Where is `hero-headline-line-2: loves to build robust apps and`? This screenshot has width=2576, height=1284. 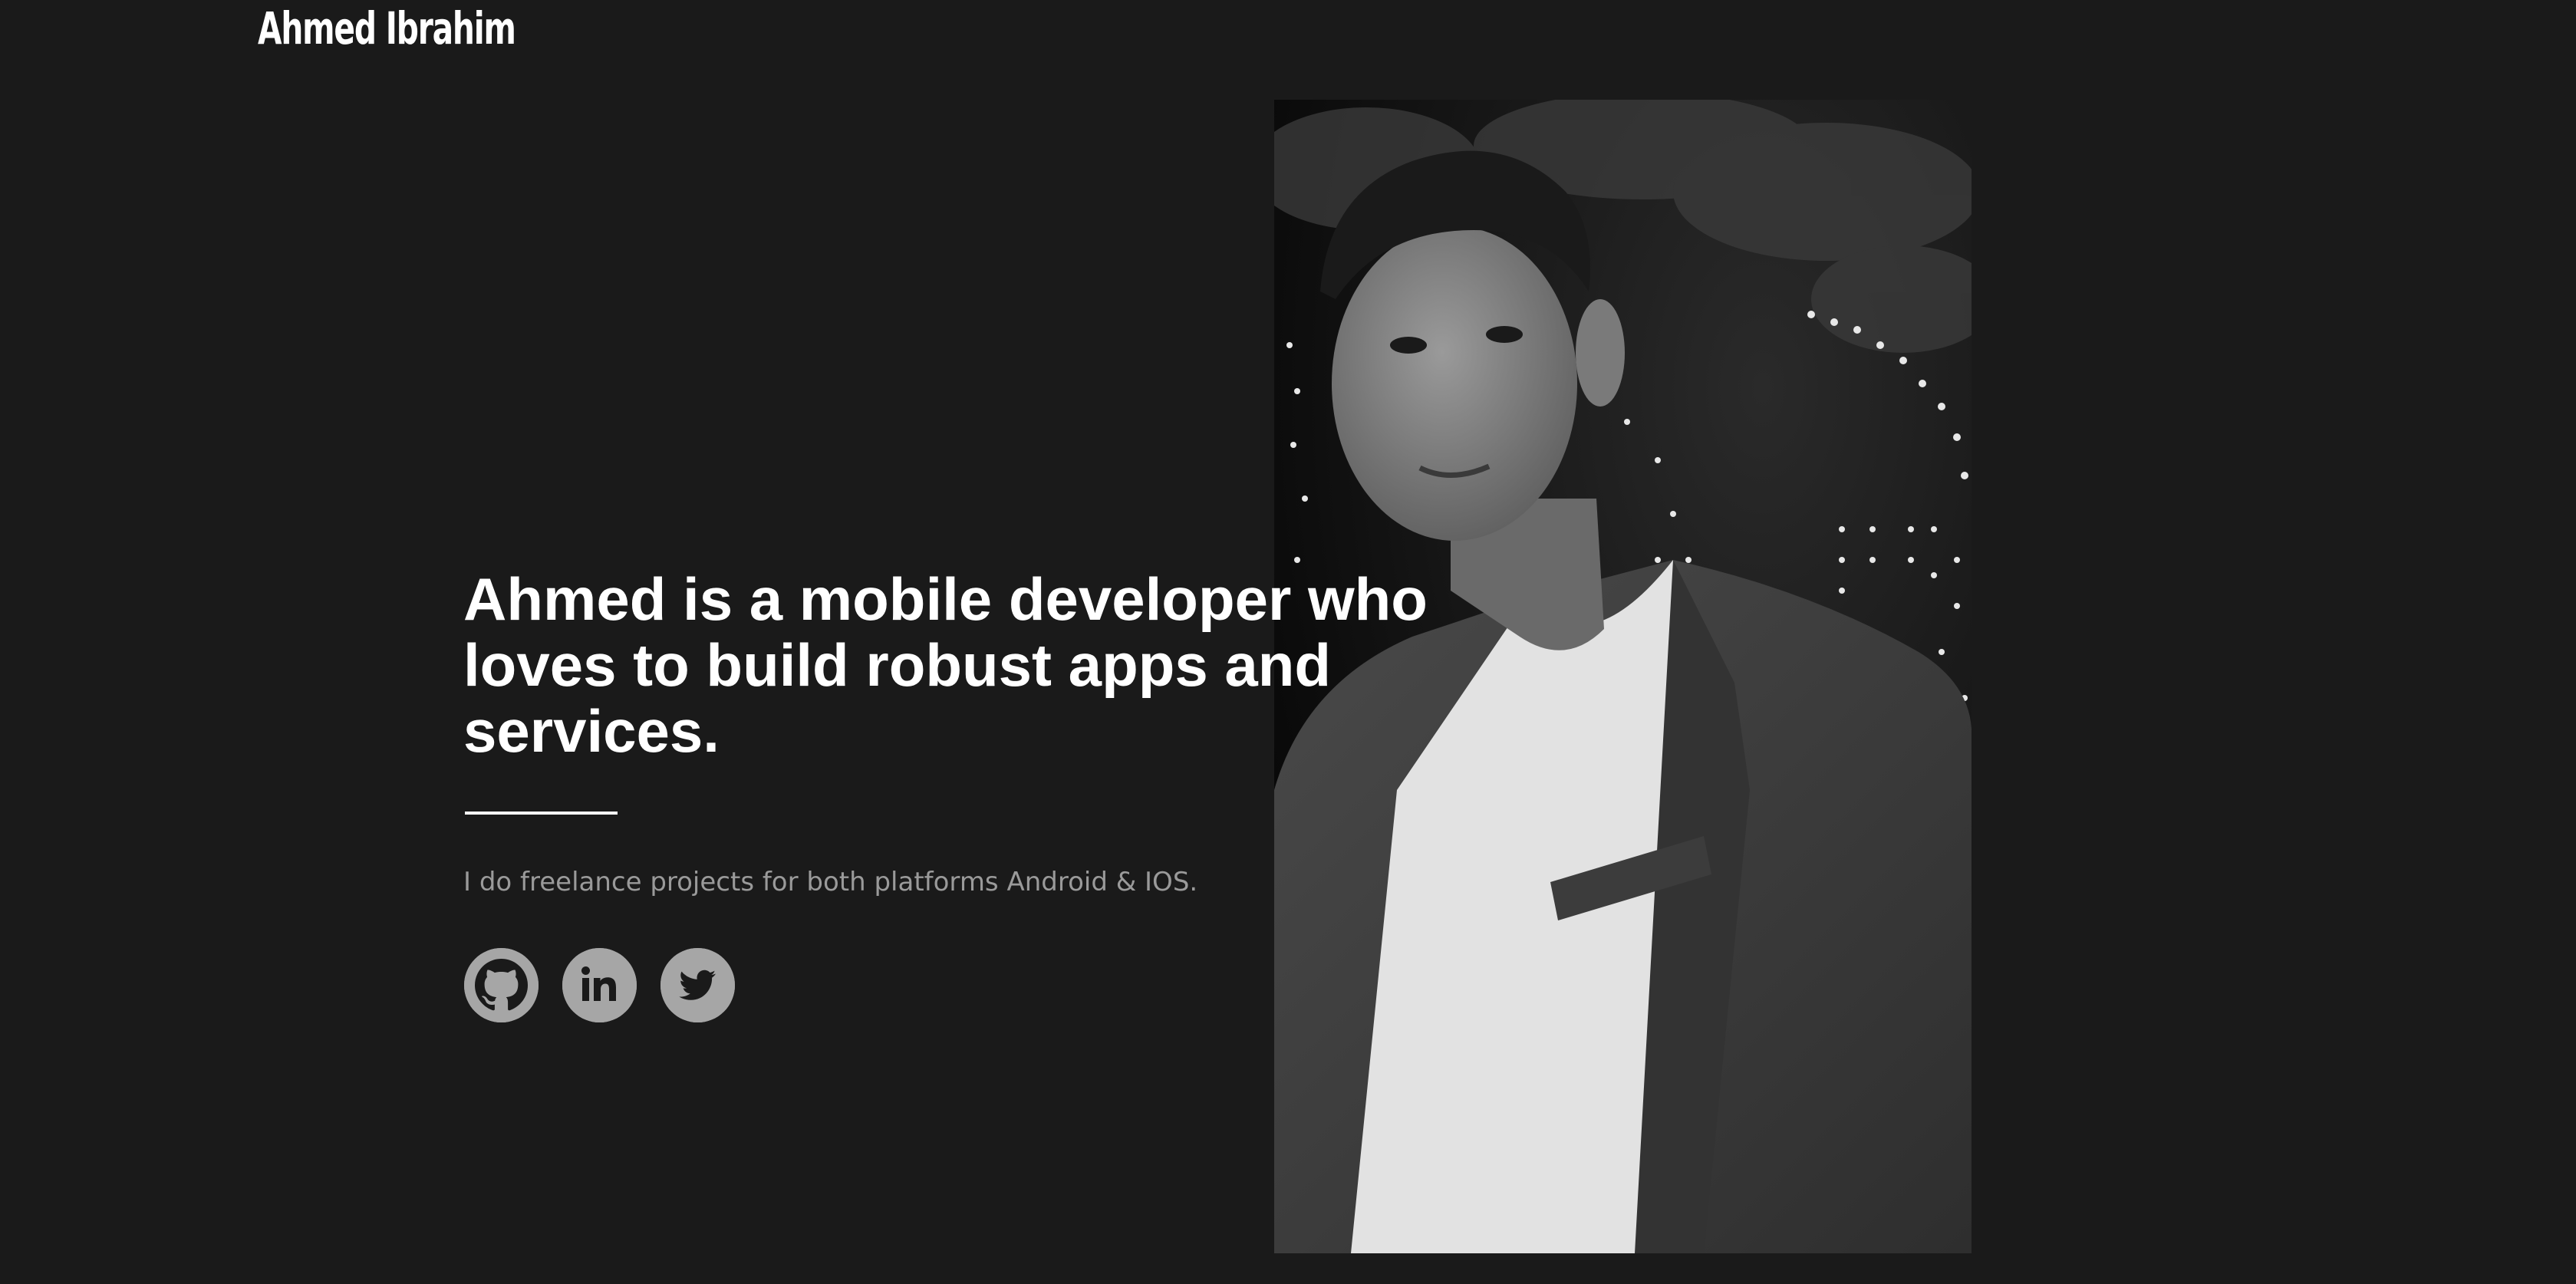
hero-headline-line-2: loves to build robust apps and is located at coordinates (897, 665).